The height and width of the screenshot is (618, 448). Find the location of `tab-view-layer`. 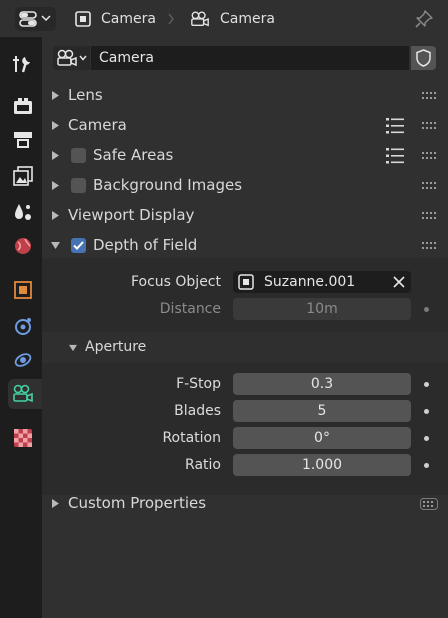

tab-view-layer is located at coordinates (23, 176).